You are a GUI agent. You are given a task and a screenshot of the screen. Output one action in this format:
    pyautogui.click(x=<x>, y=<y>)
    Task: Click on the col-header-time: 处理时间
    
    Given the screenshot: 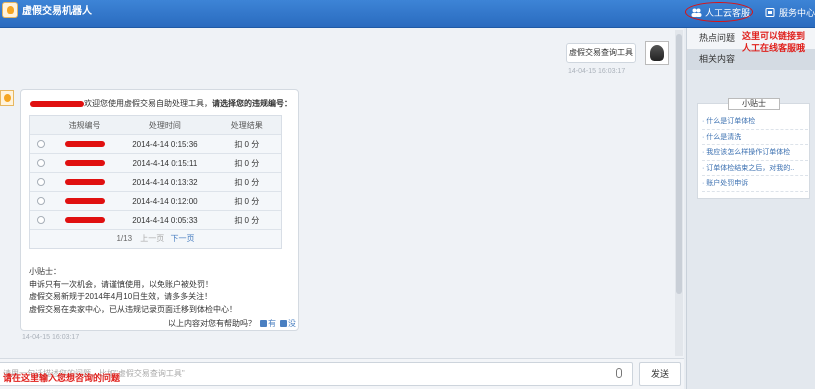 What is the action you would take?
    pyautogui.click(x=164, y=125)
    